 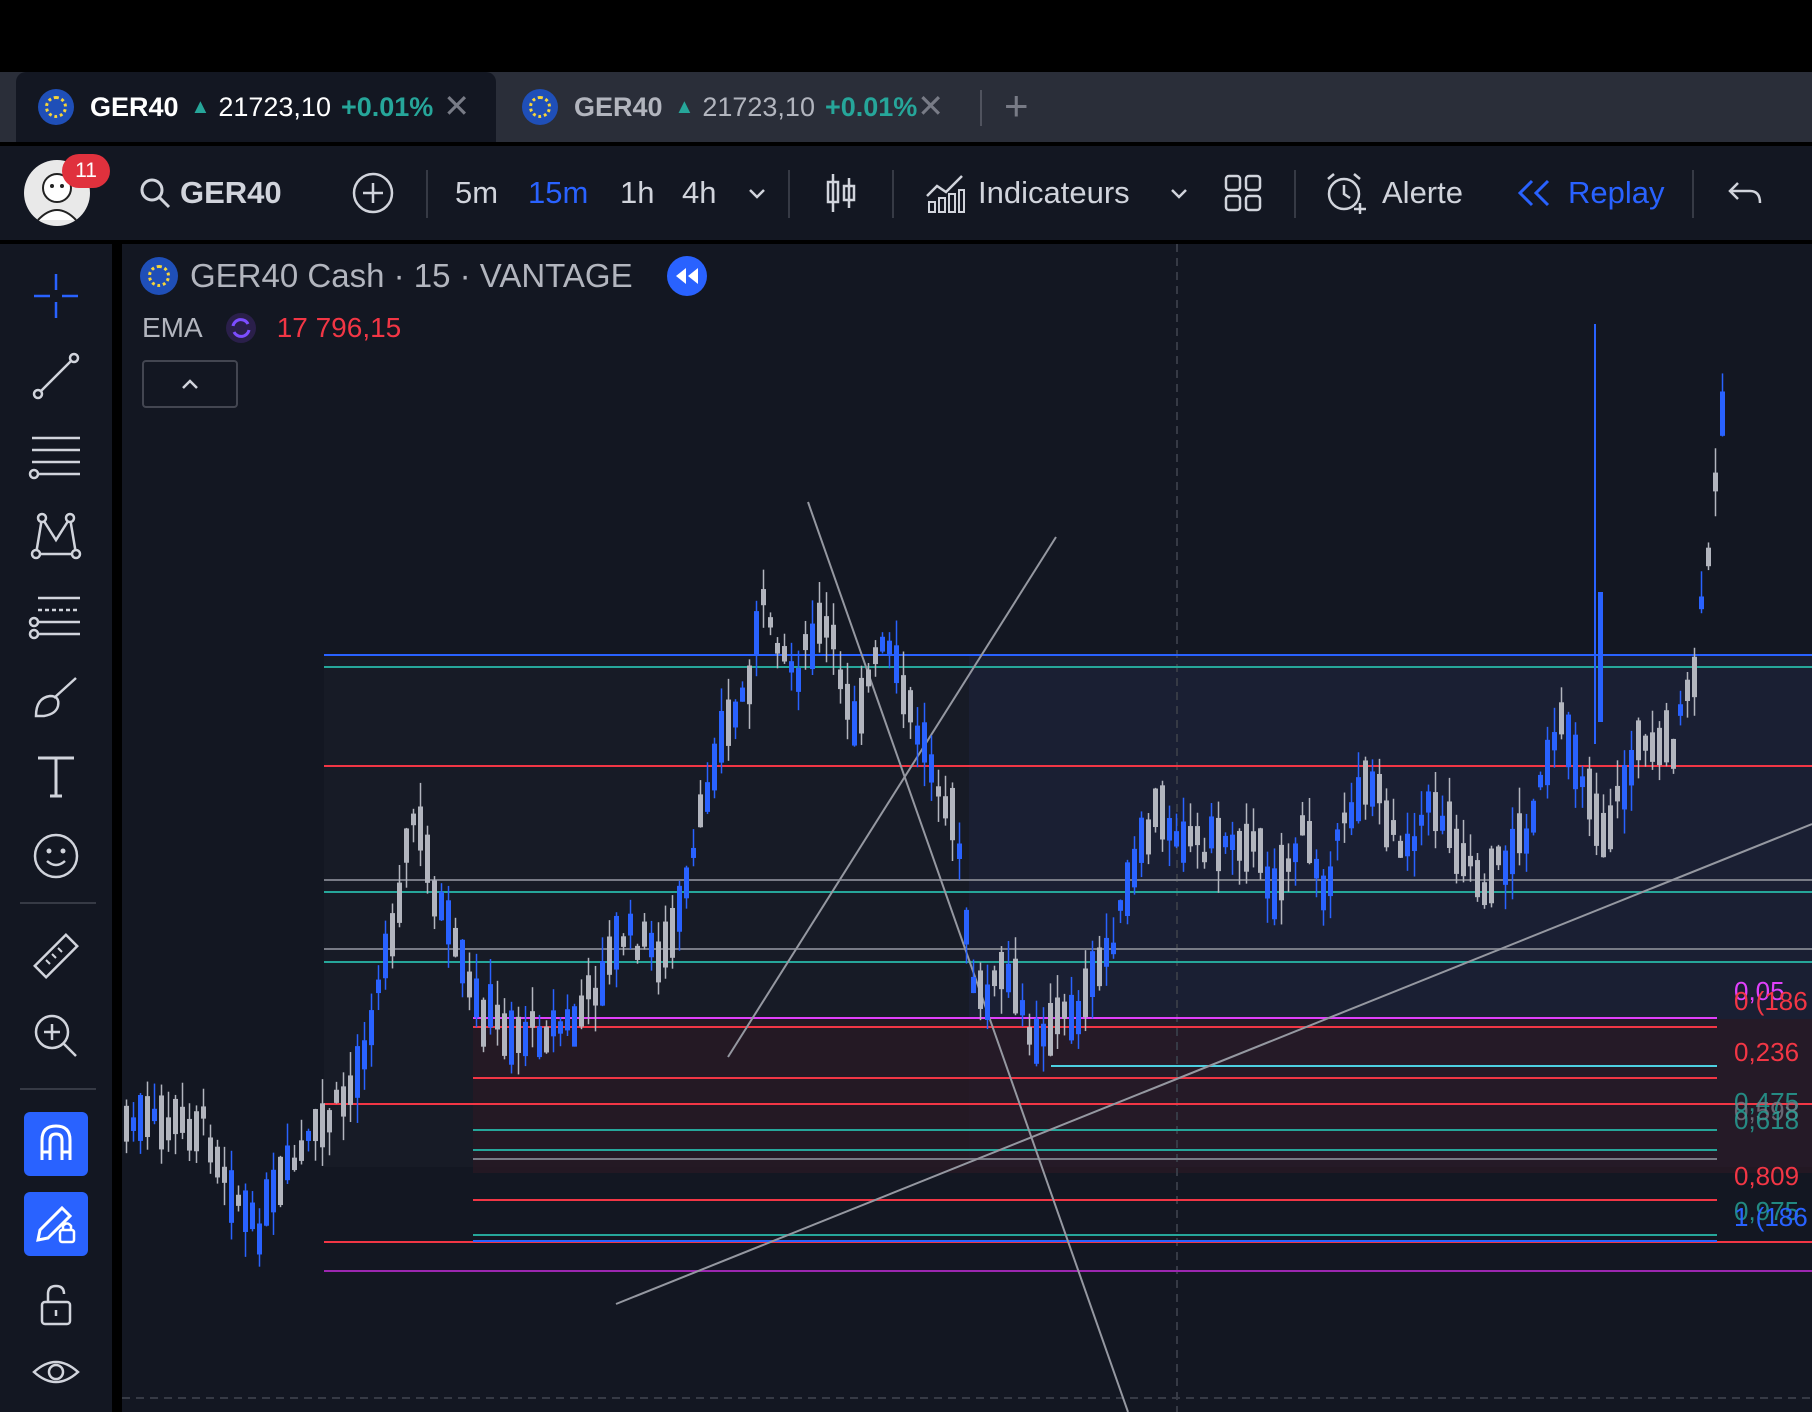 What do you see at coordinates (56, 856) in the screenshot?
I see `emoji-tool` at bounding box center [56, 856].